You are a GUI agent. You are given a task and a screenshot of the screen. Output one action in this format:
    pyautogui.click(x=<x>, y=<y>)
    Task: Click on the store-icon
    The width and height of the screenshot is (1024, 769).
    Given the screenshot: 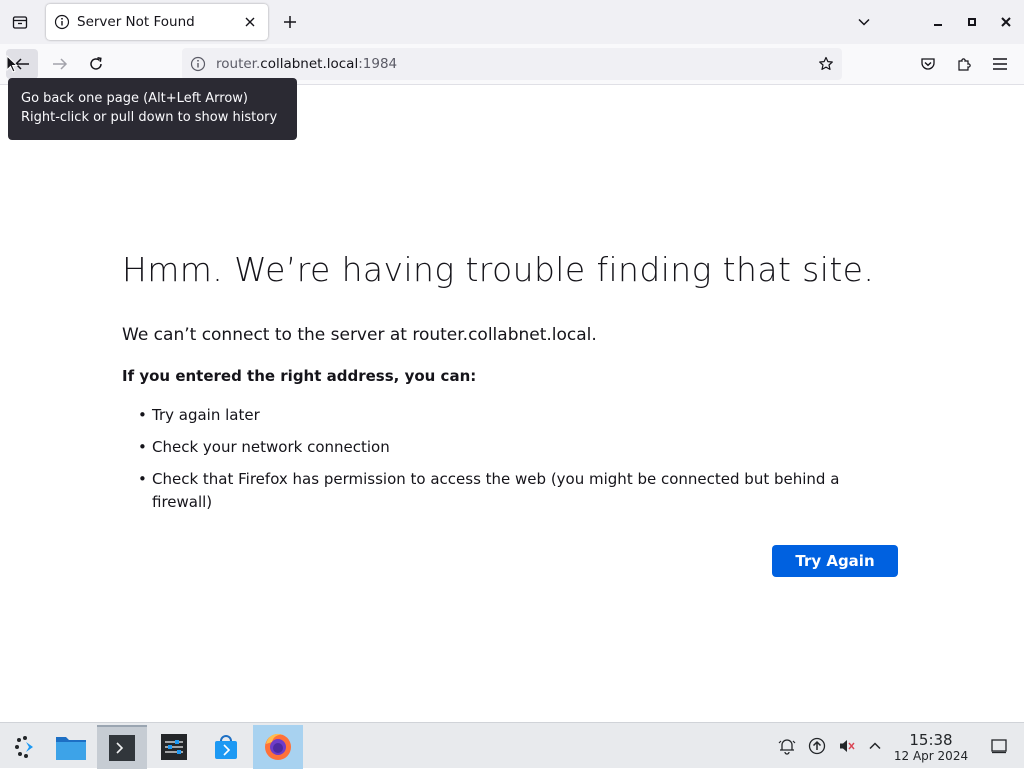 What is the action you would take?
    pyautogui.click(x=226, y=747)
    